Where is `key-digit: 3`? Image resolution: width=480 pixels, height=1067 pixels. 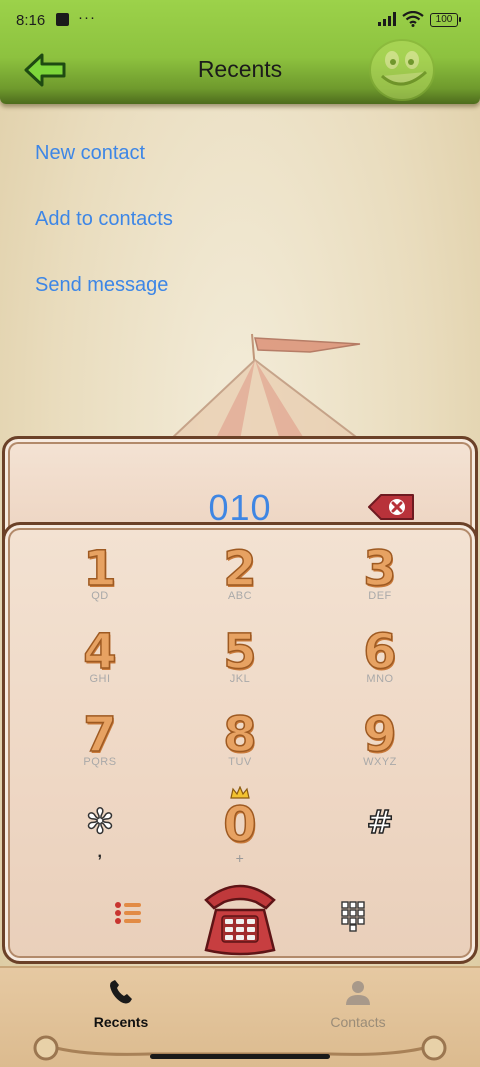 key-digit: 3 is located at coordinates (380, 569).